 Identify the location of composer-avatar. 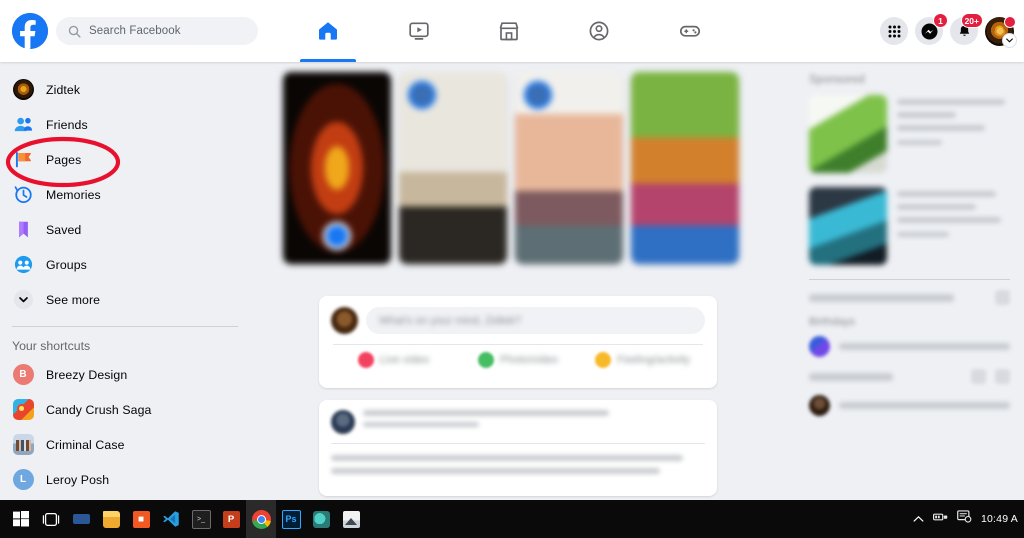
(344, 320).